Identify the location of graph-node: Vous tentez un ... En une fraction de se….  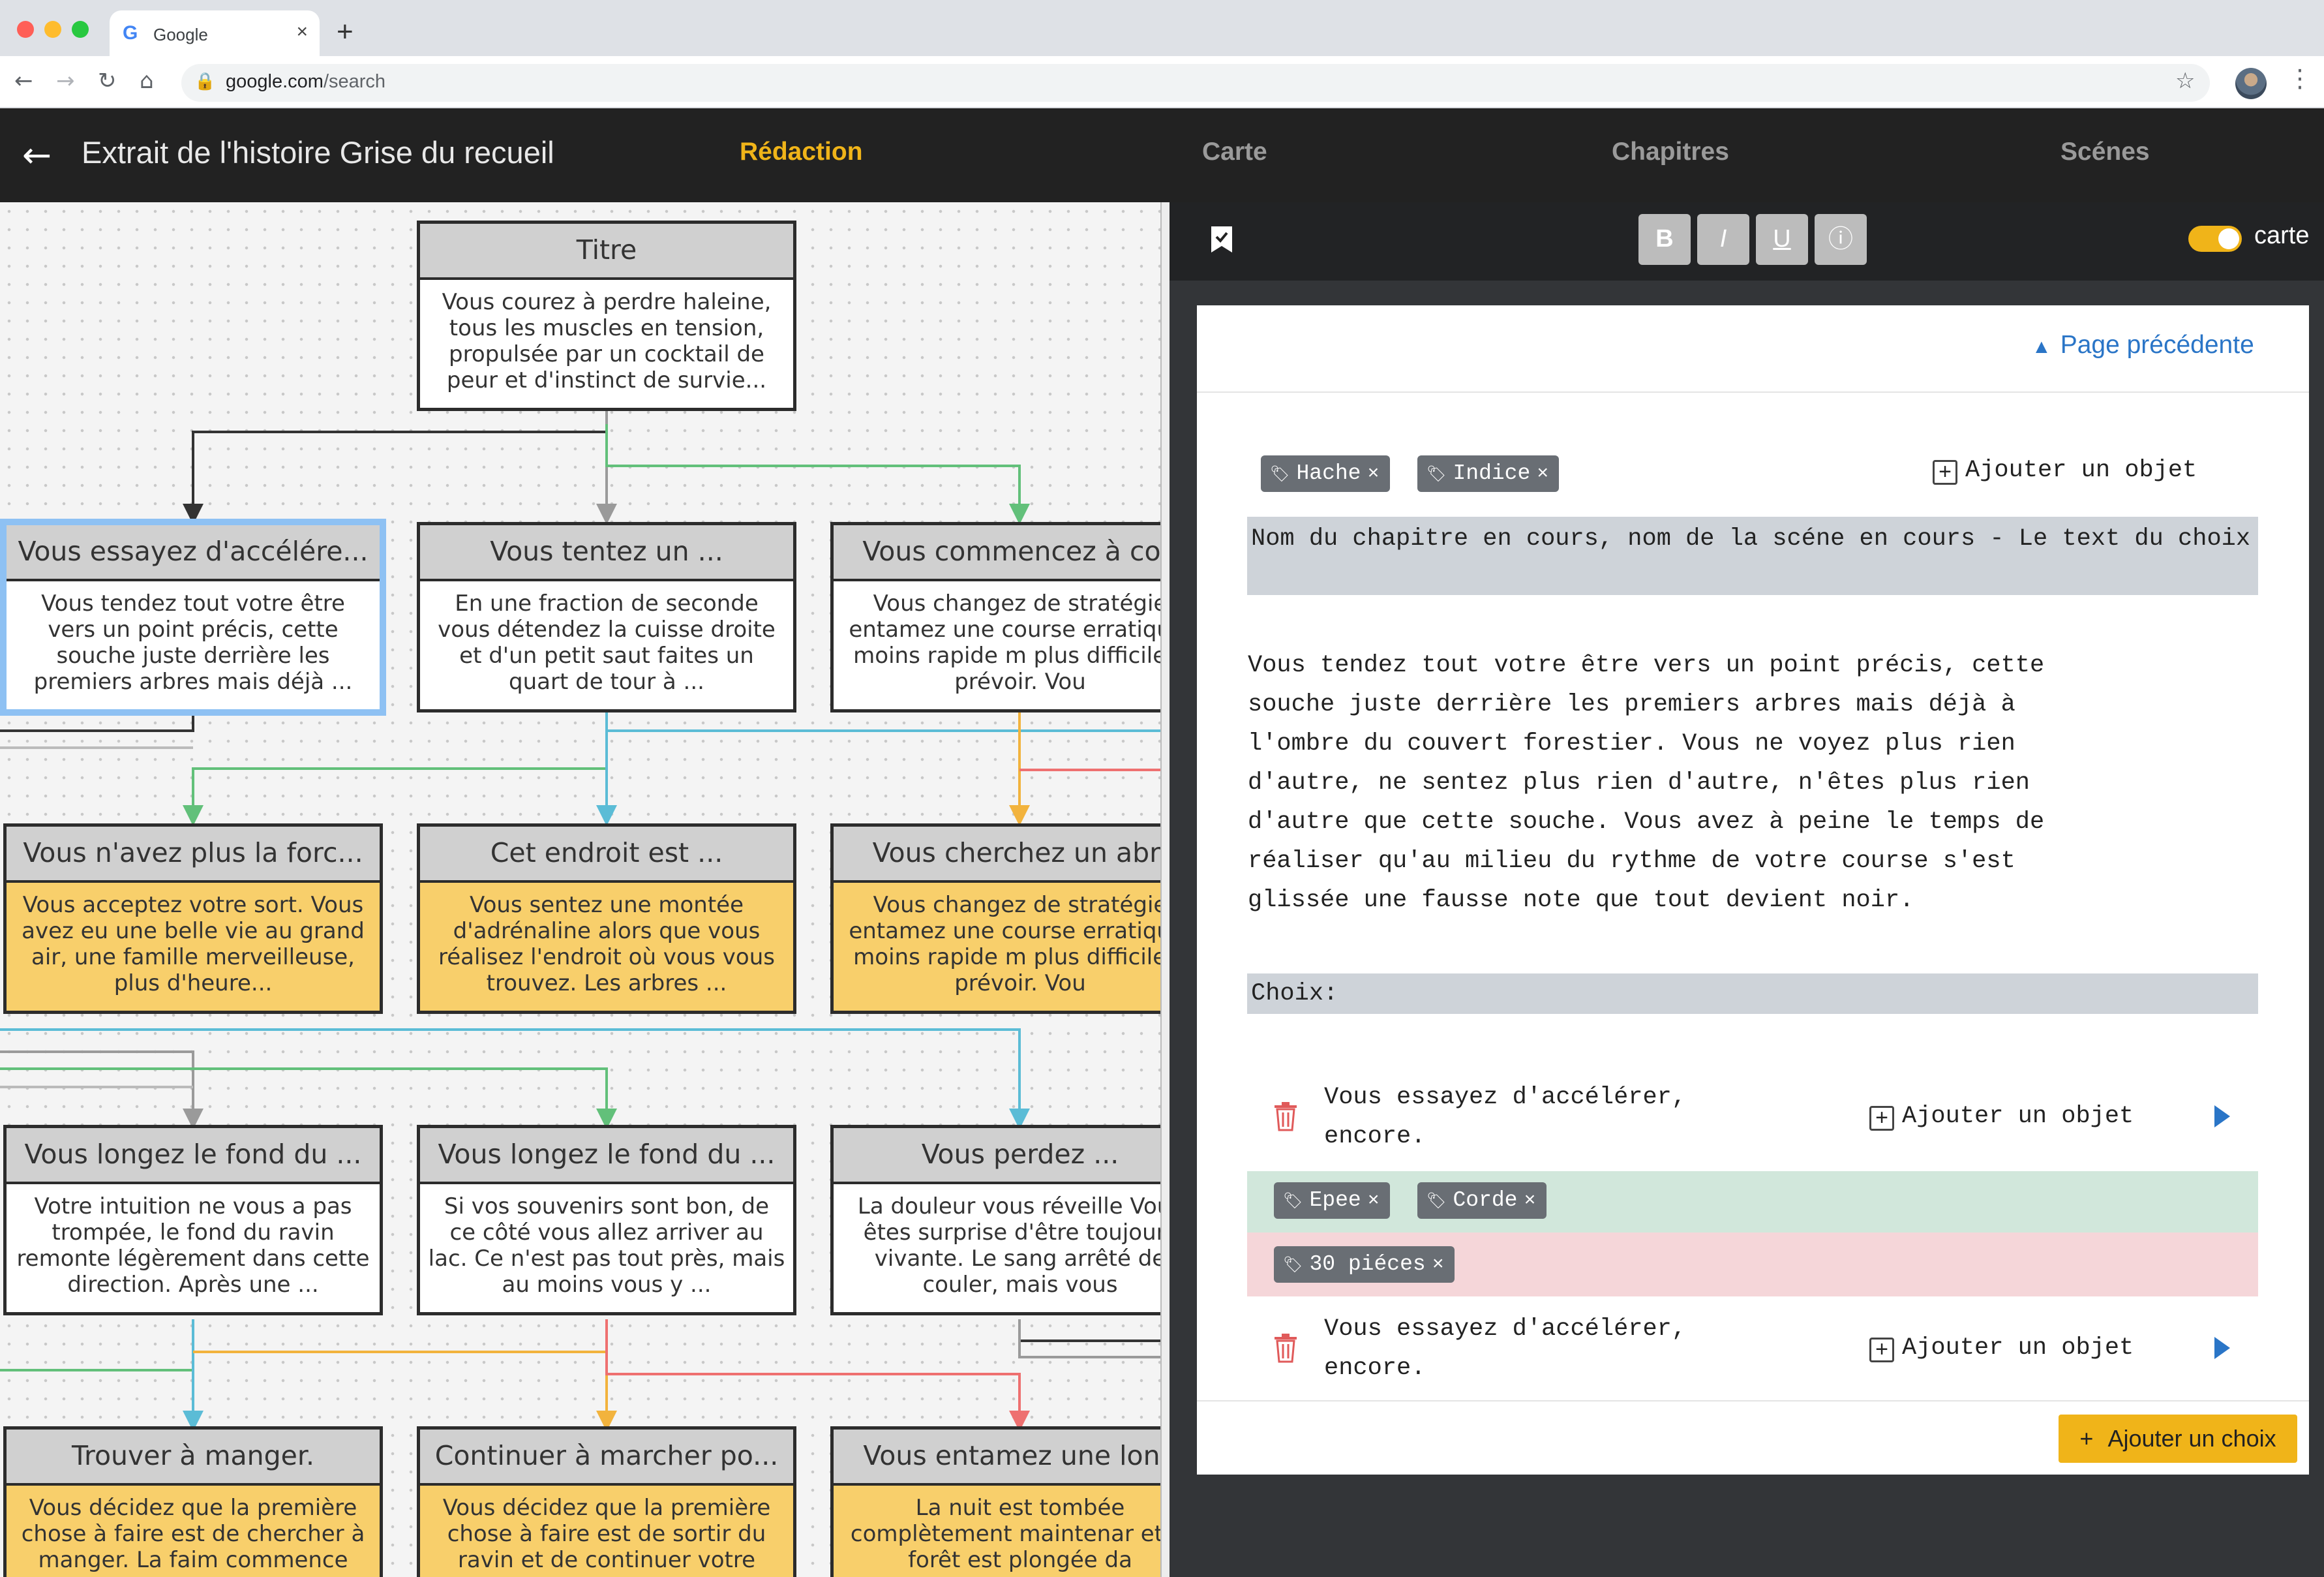
(606, 617).